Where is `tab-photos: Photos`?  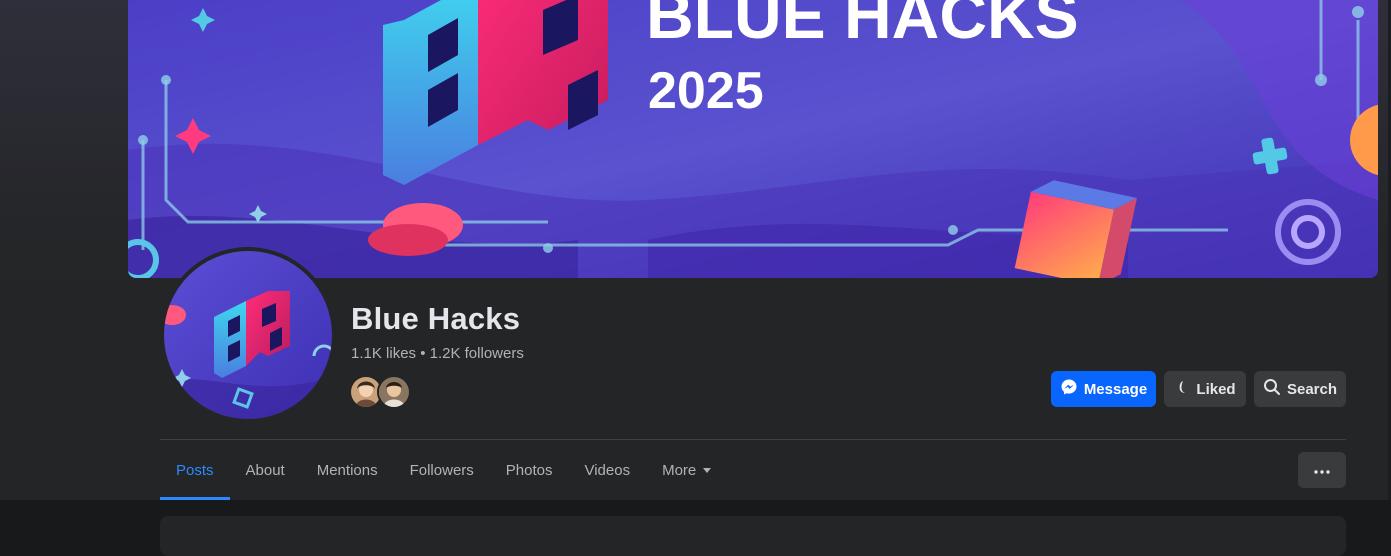
tab-photos: Photos is located at coordinates (529, 470).